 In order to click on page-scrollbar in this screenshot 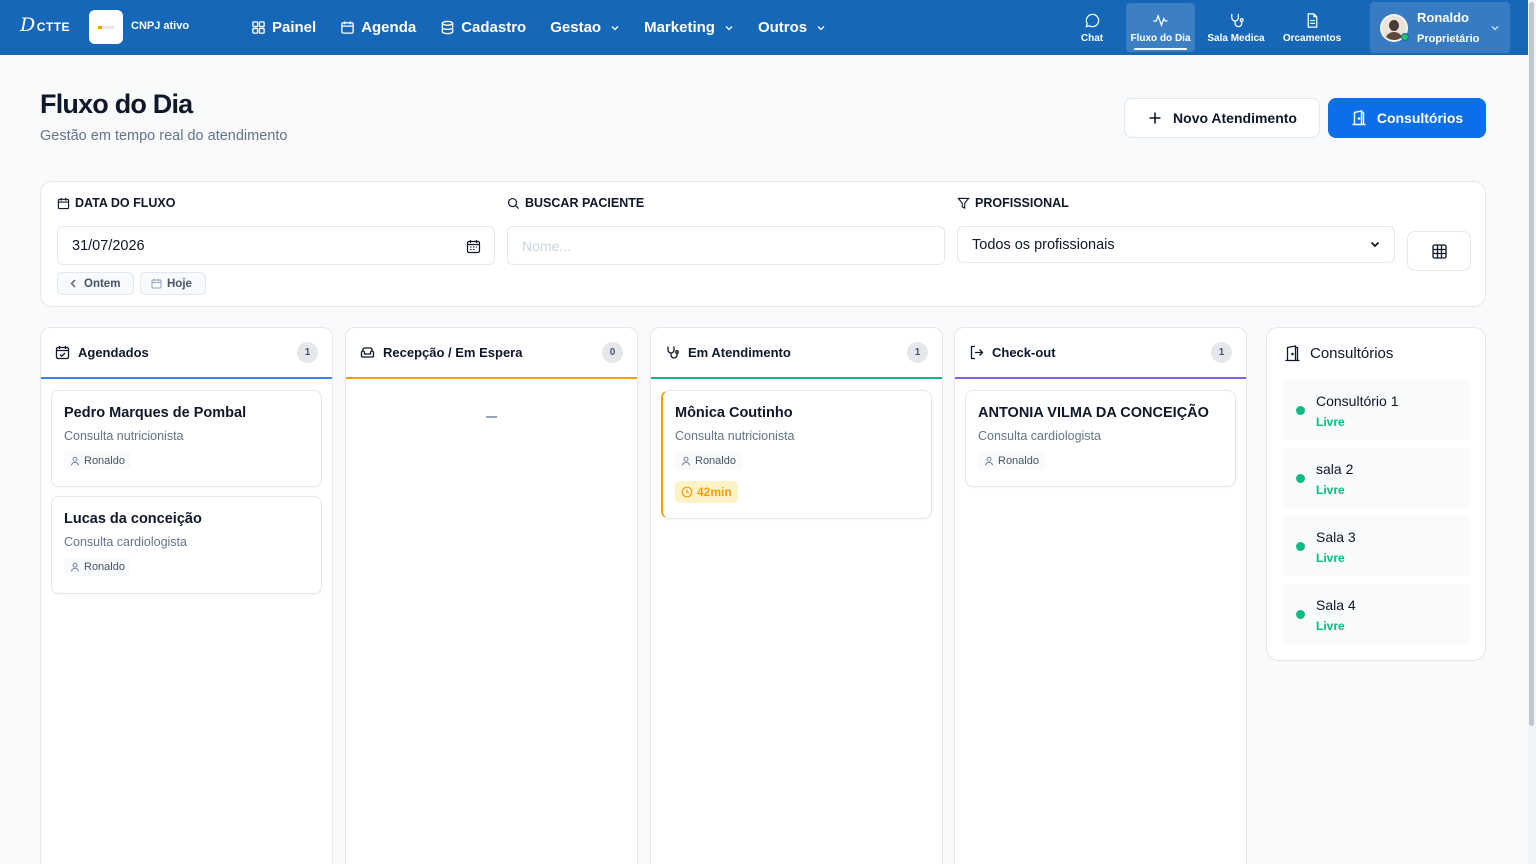, I will do `click(1532, 432)`.